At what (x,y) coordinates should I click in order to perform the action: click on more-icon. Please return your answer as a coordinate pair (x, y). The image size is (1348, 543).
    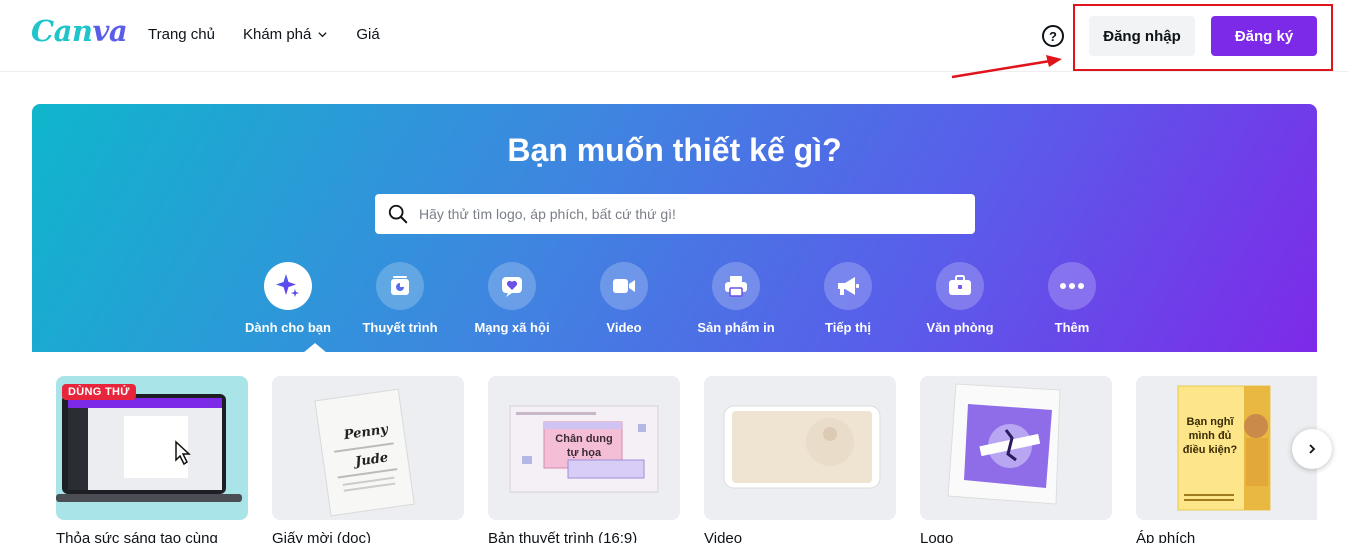
    Looking at the image, I should click on (1072, 286).